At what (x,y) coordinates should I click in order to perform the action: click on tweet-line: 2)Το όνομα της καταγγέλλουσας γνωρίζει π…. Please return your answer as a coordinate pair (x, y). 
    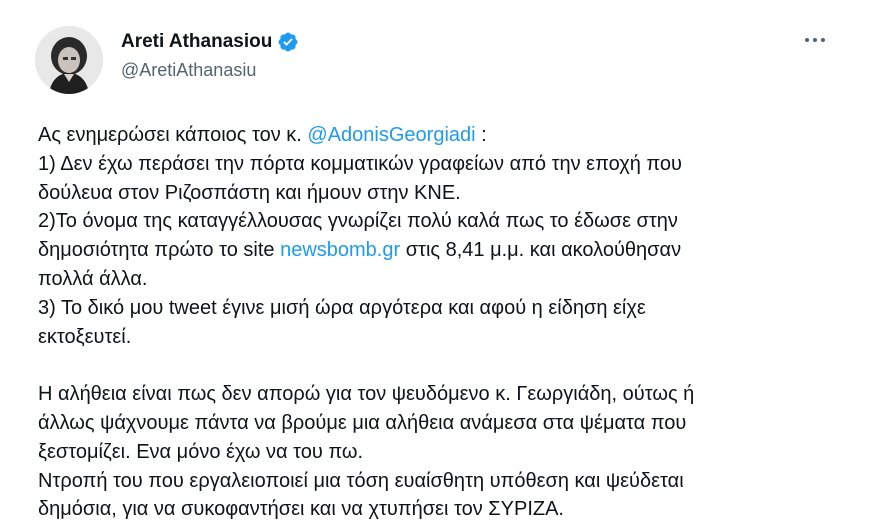
    Looking at the image, I should click on (438, 221).